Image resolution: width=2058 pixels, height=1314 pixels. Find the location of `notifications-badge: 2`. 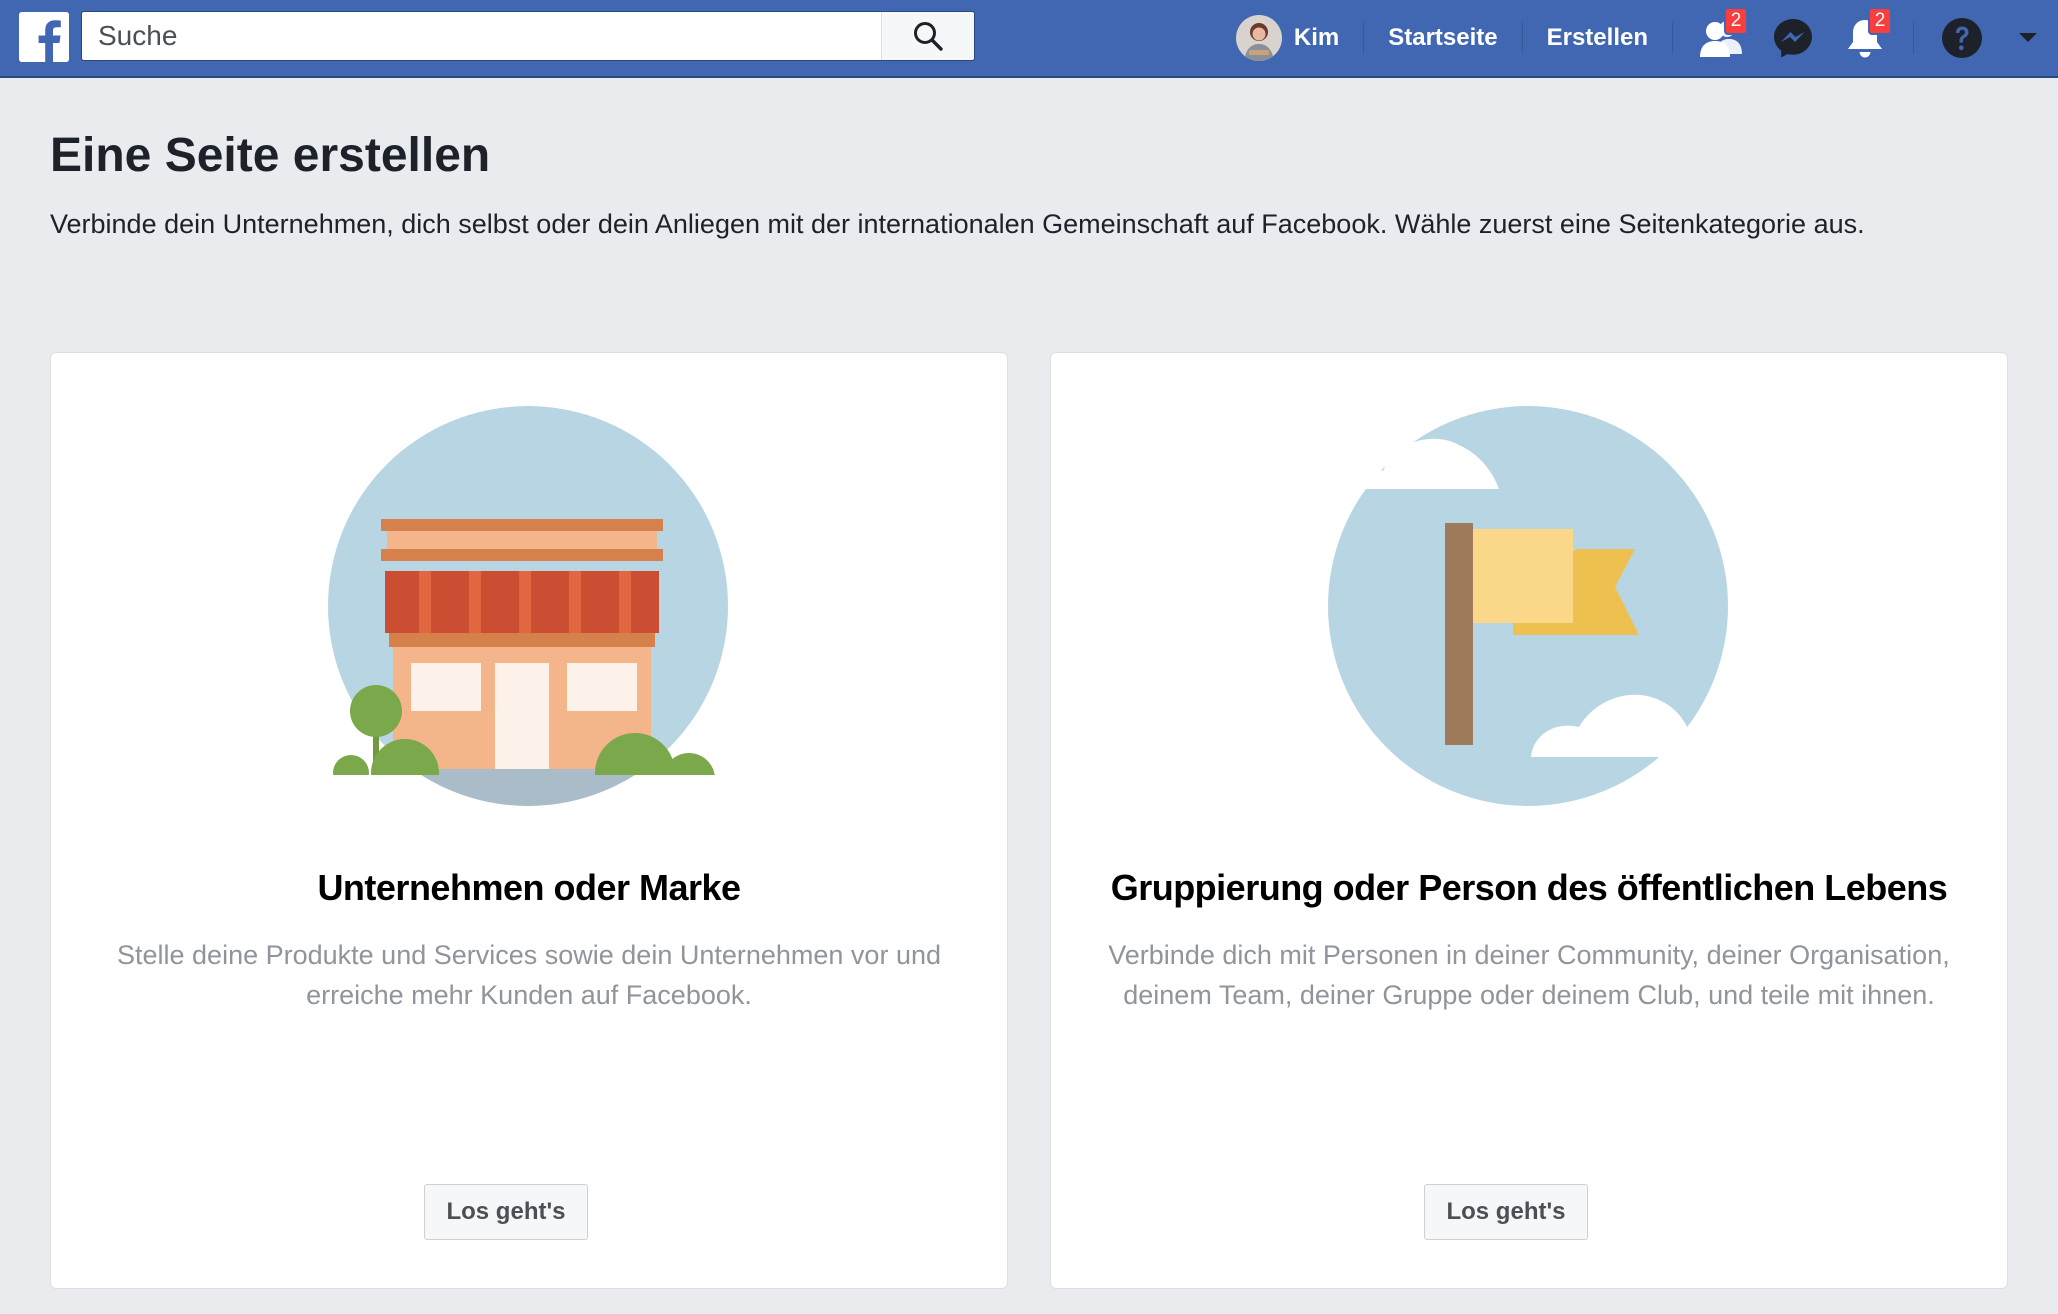

notifications-badge: 2 is located at coordinates (1880, 21).